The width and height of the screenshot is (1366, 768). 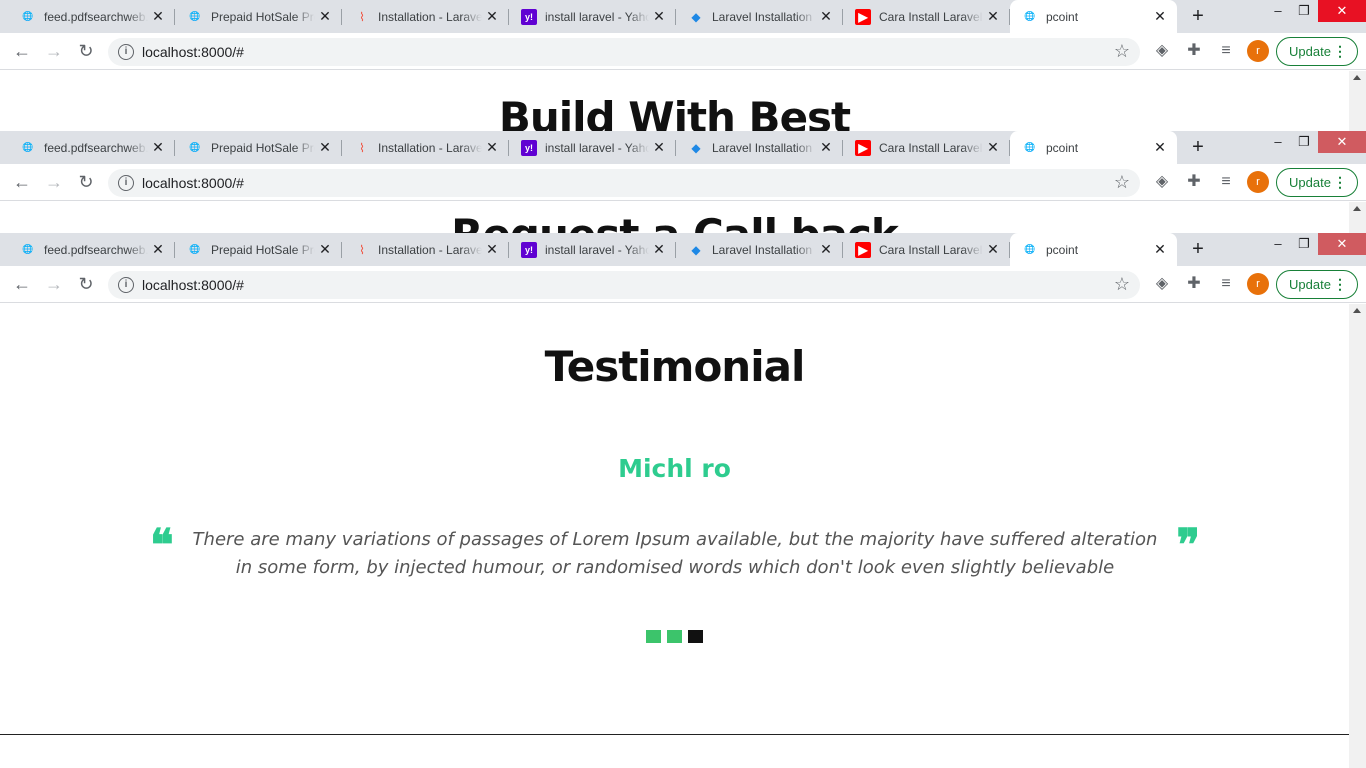 I want to click on tab-title: Laravel Installation, so click(x=762, y=147).